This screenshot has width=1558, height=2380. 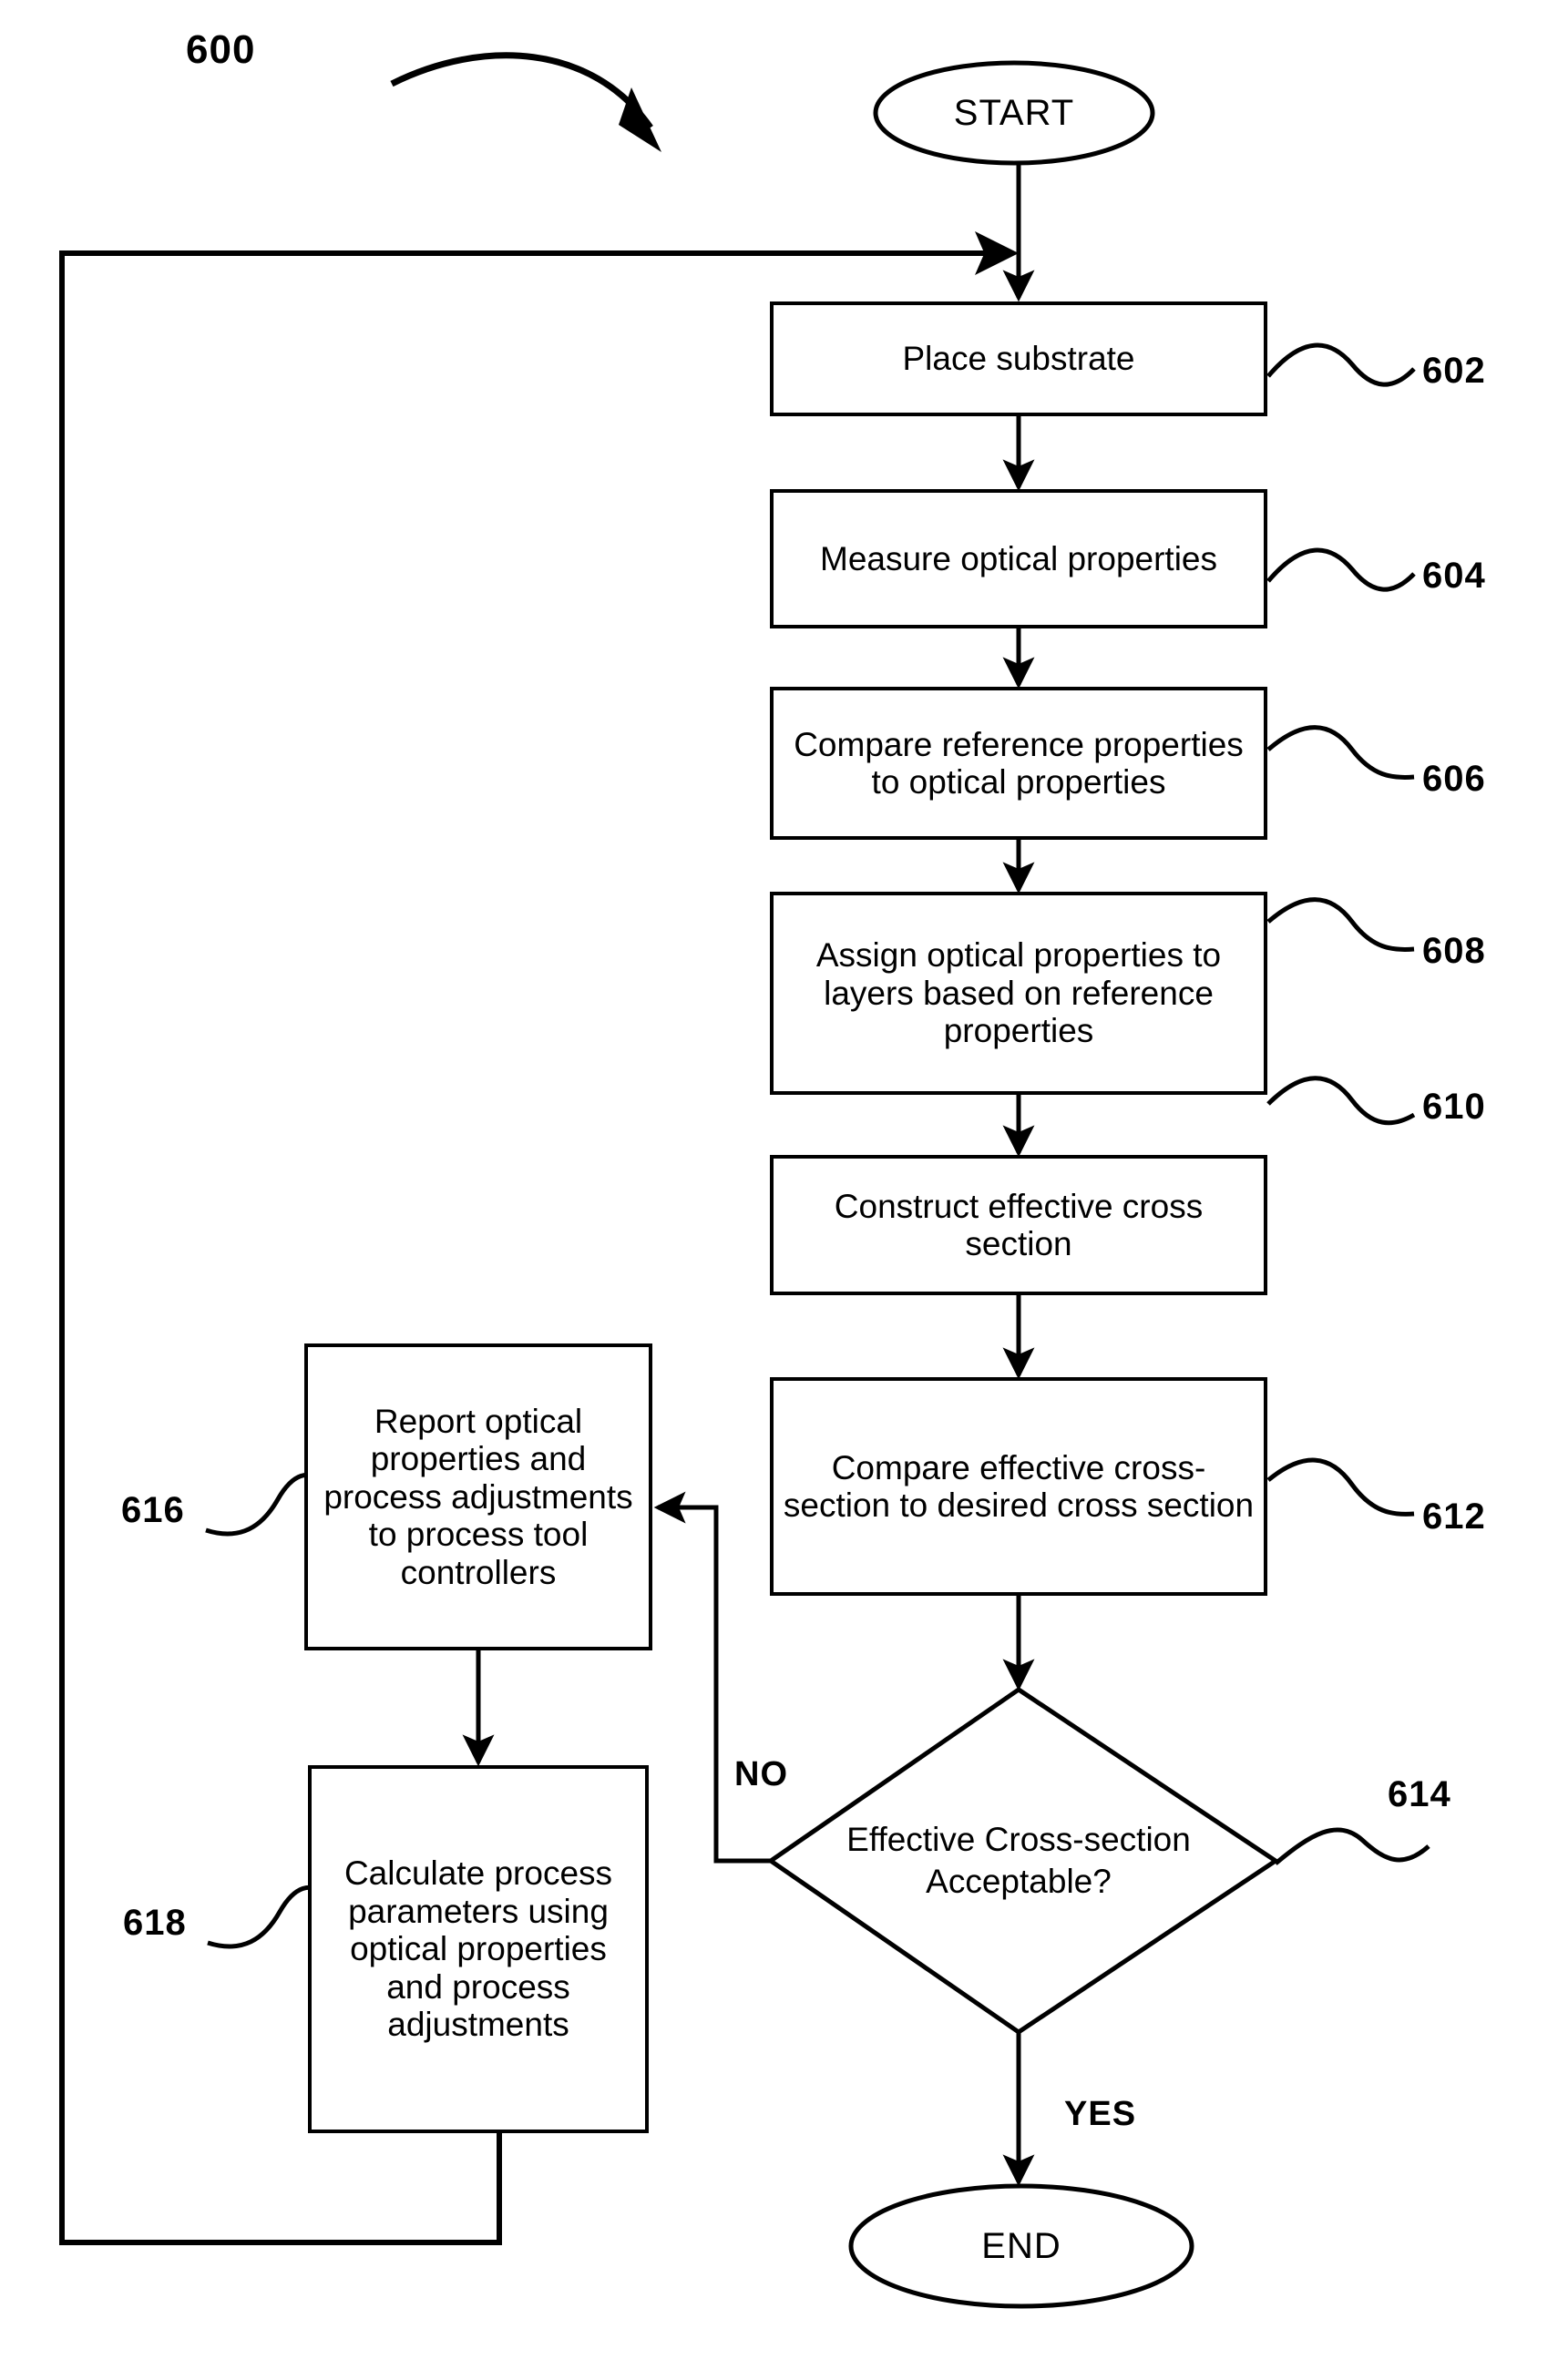 I want to click on decision-box-614-label: Effective Cross-section Acceptable?, so click(x=1019, y=1860).